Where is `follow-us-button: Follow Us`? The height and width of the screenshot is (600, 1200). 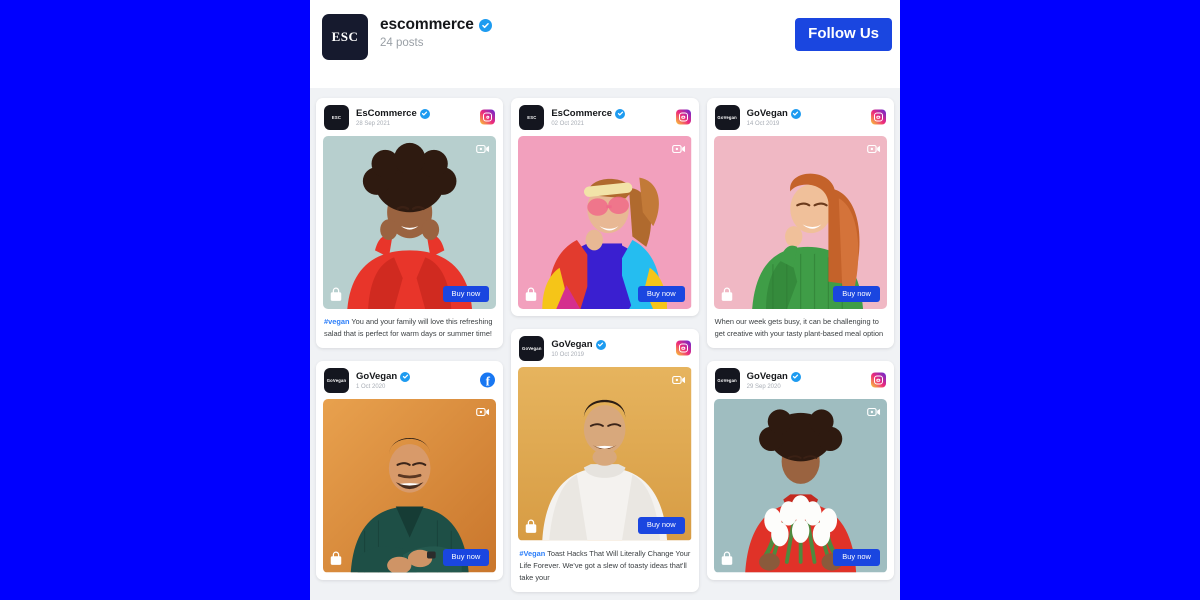
follow-us-button: Follow Us is located at coordinates (843, 34).